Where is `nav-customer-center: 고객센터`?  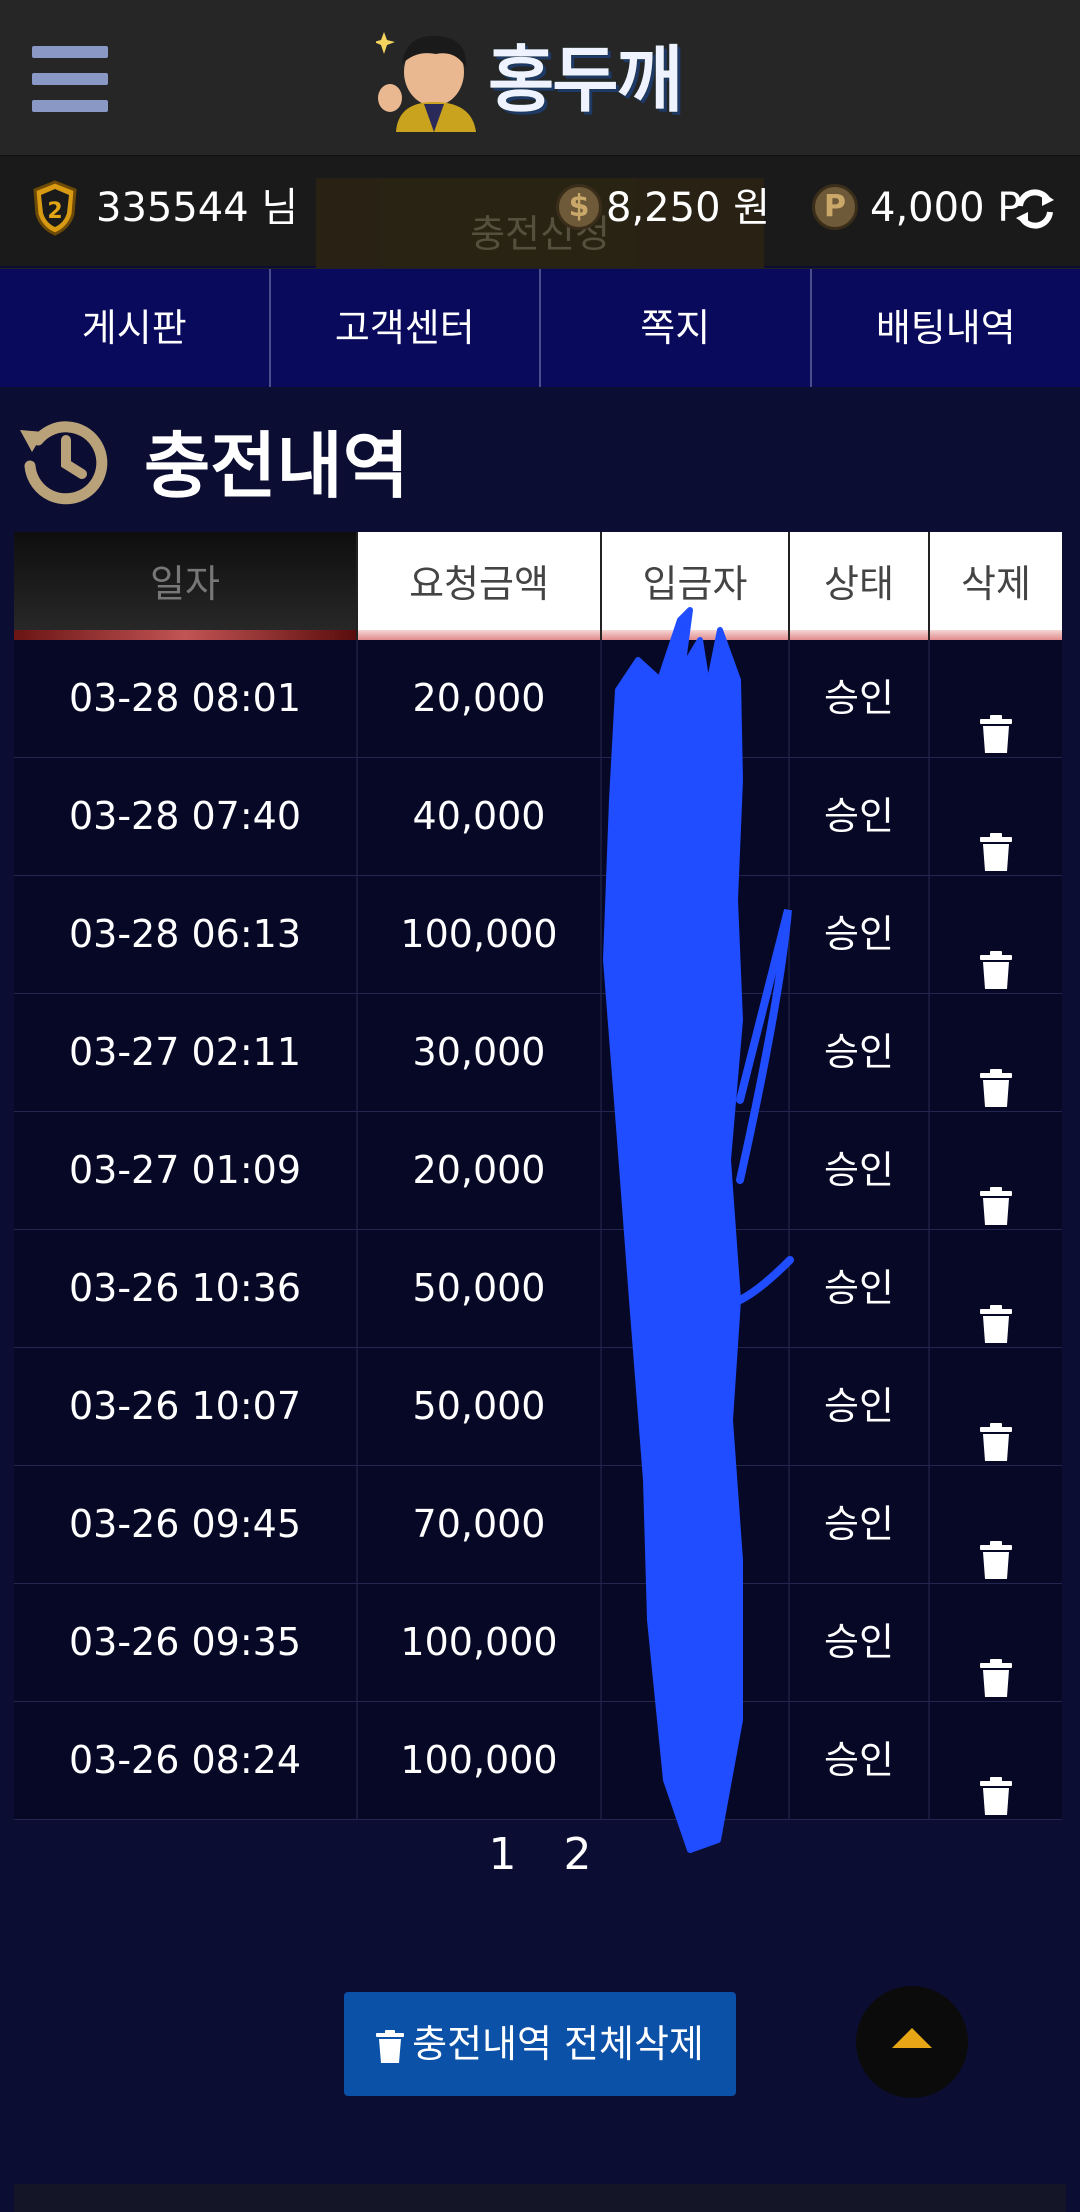 nav-customer-center: 고객센터 is located at coordinates (406, 328).